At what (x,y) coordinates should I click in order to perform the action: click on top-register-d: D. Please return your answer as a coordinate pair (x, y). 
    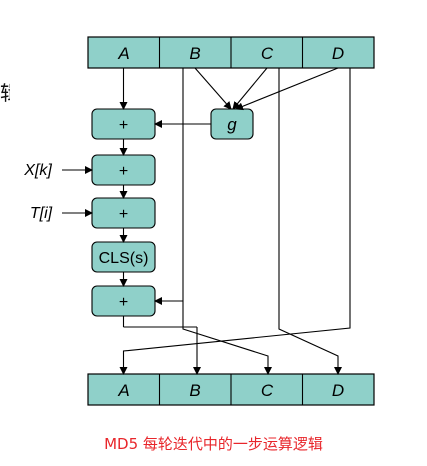
    Looking at the image, I should click on (338, 53).